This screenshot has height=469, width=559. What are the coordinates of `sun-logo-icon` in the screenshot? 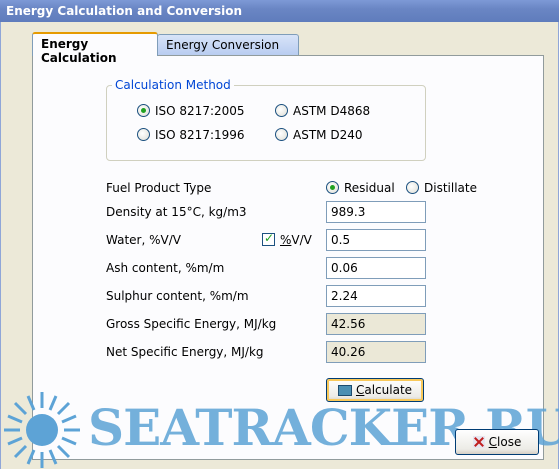 It's located at (42, 430).